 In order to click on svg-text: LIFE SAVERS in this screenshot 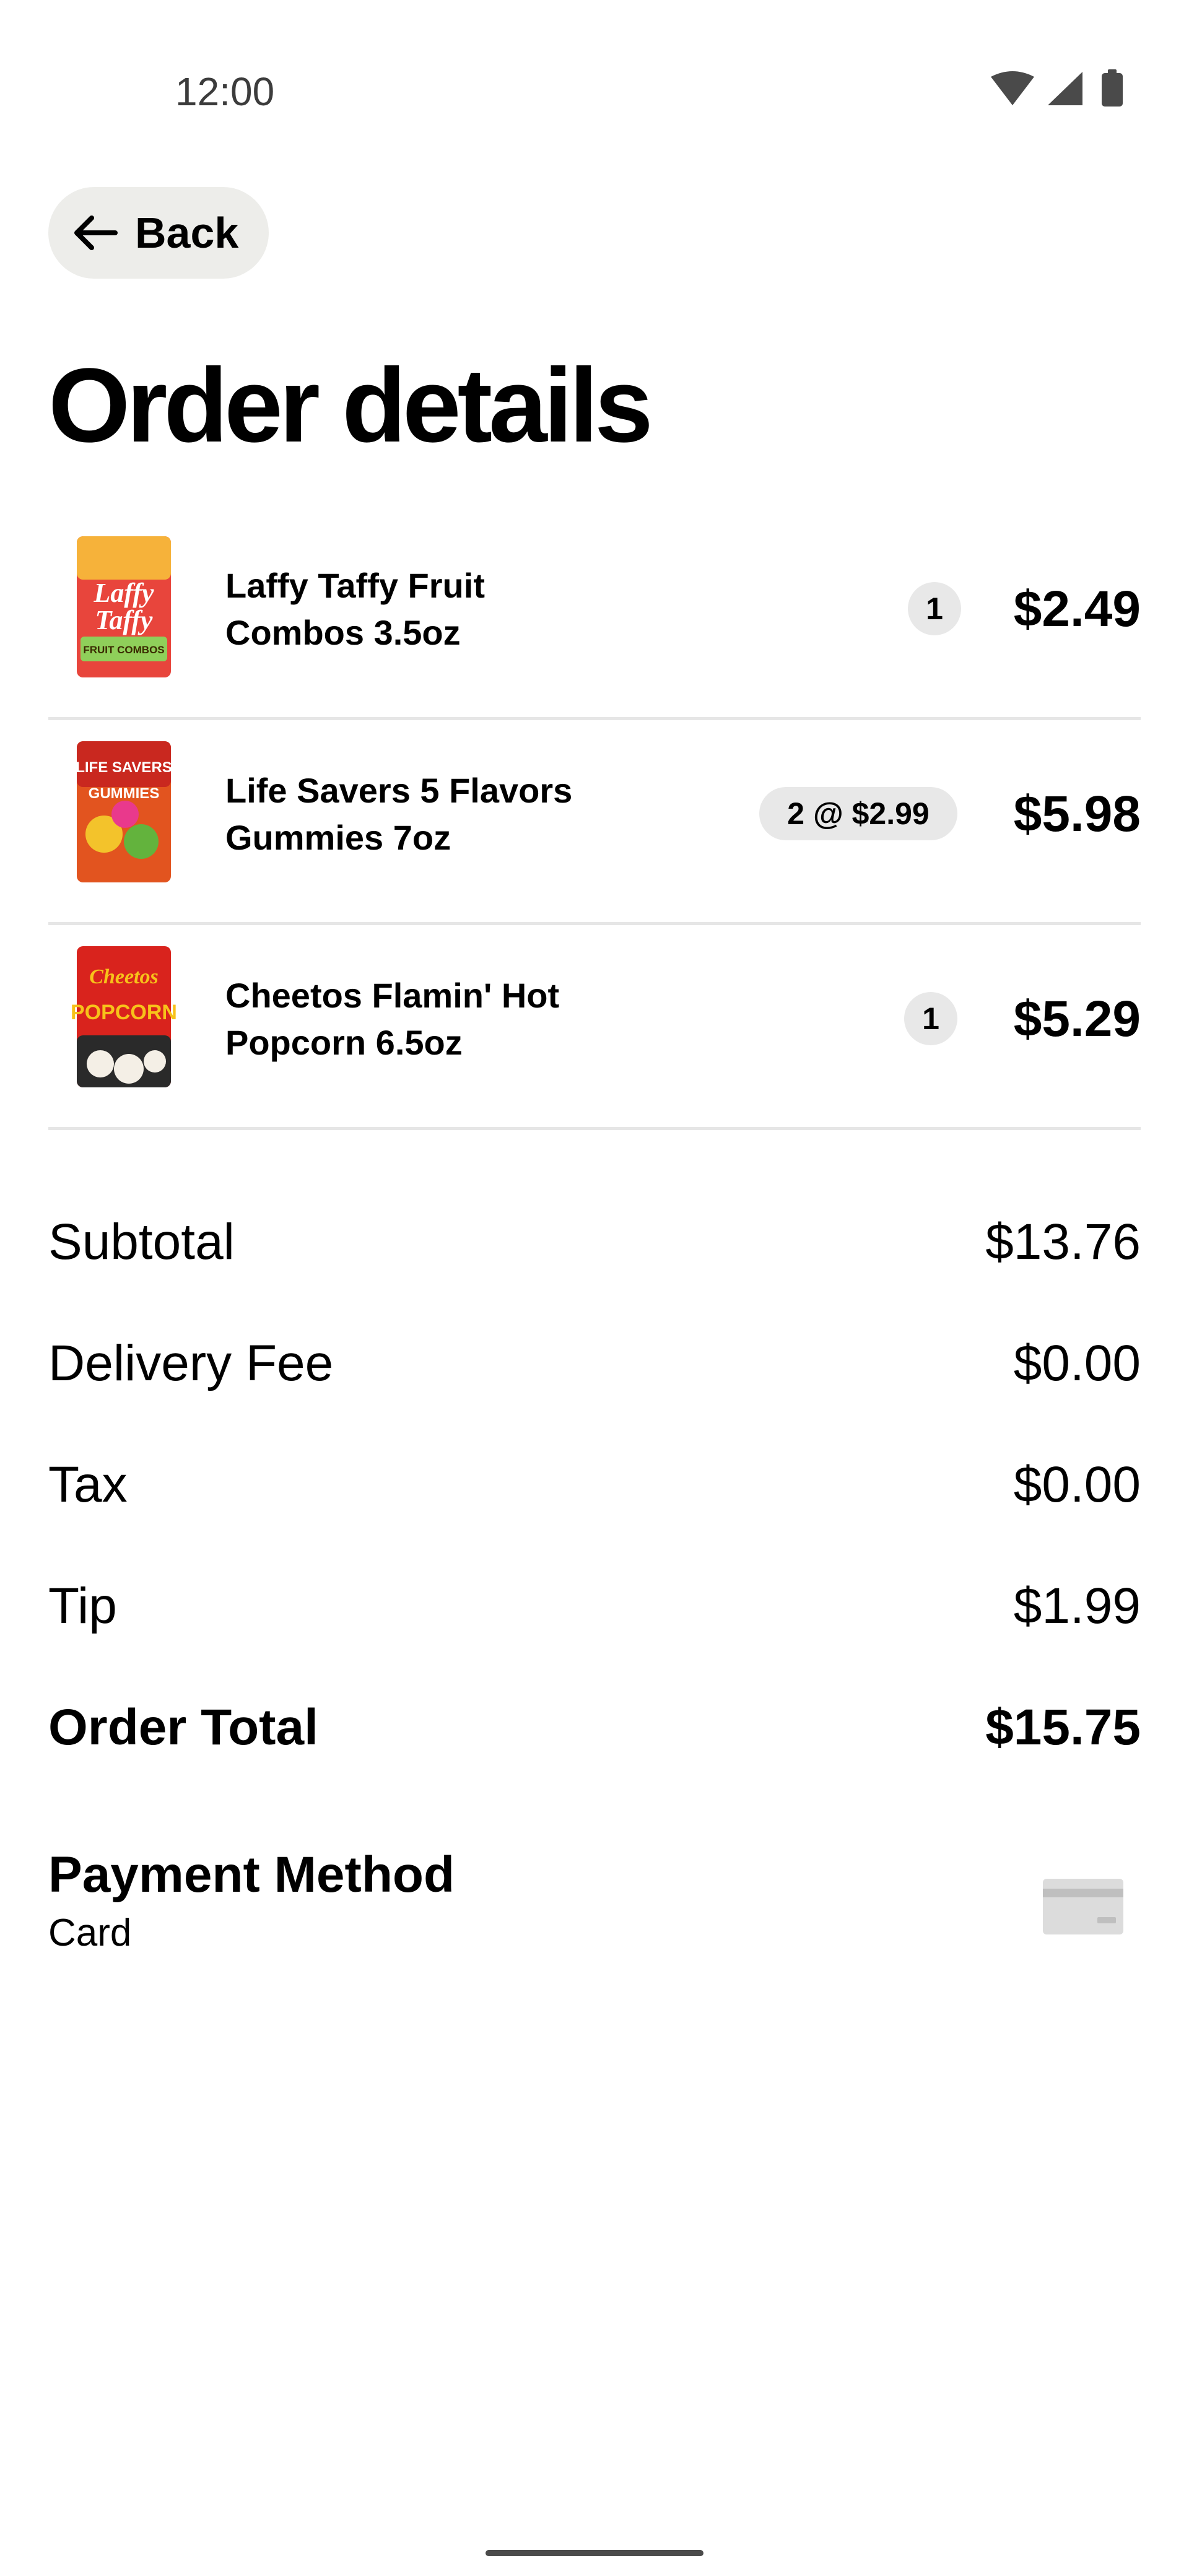, I will do `click(124, 767)`.